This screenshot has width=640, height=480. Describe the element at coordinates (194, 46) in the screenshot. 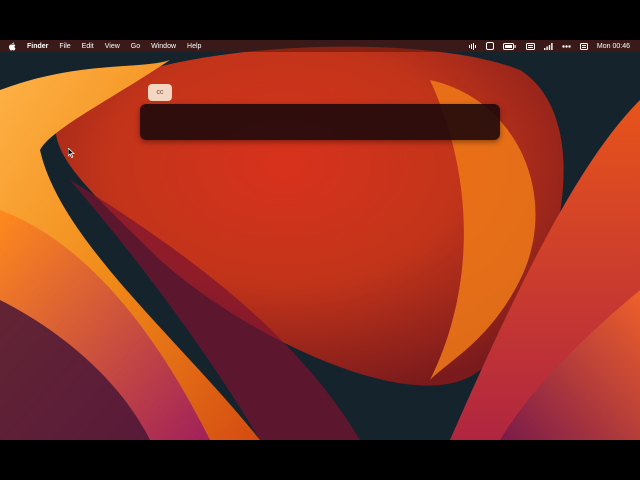

I see `menu-help: Help` at that location.